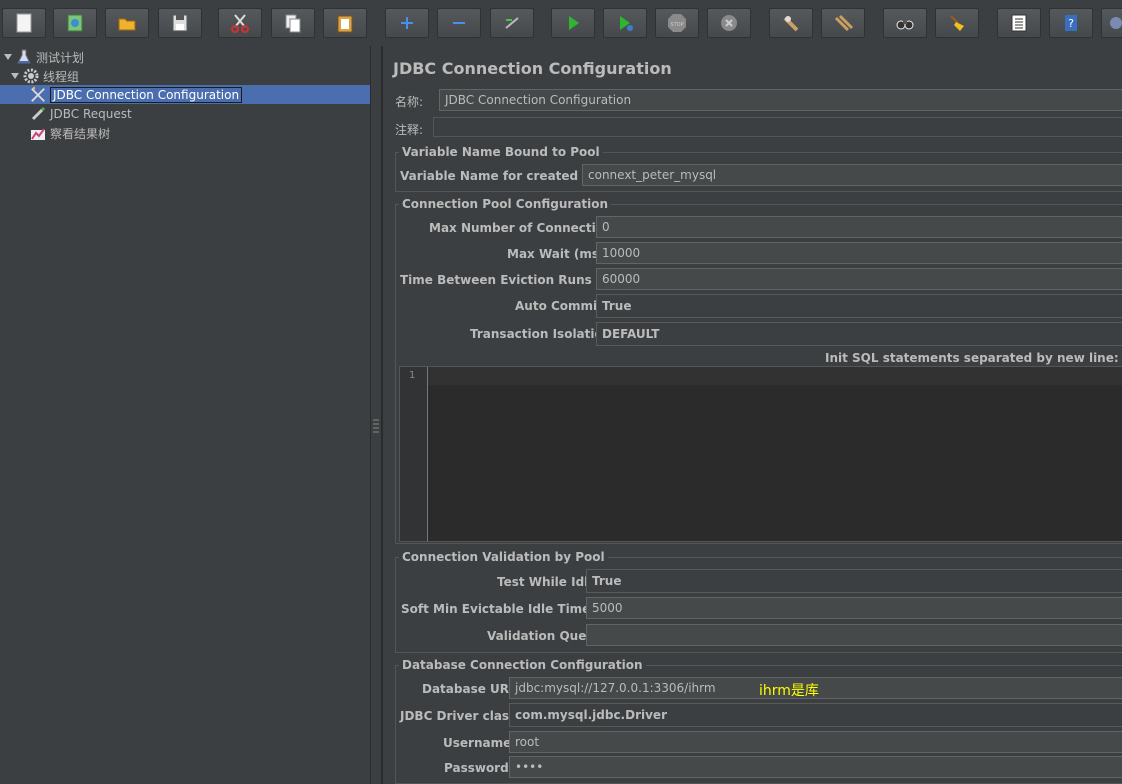 The height and width of the screenshot is (784, 1122). I want to click on open-button, so click(127, 23).